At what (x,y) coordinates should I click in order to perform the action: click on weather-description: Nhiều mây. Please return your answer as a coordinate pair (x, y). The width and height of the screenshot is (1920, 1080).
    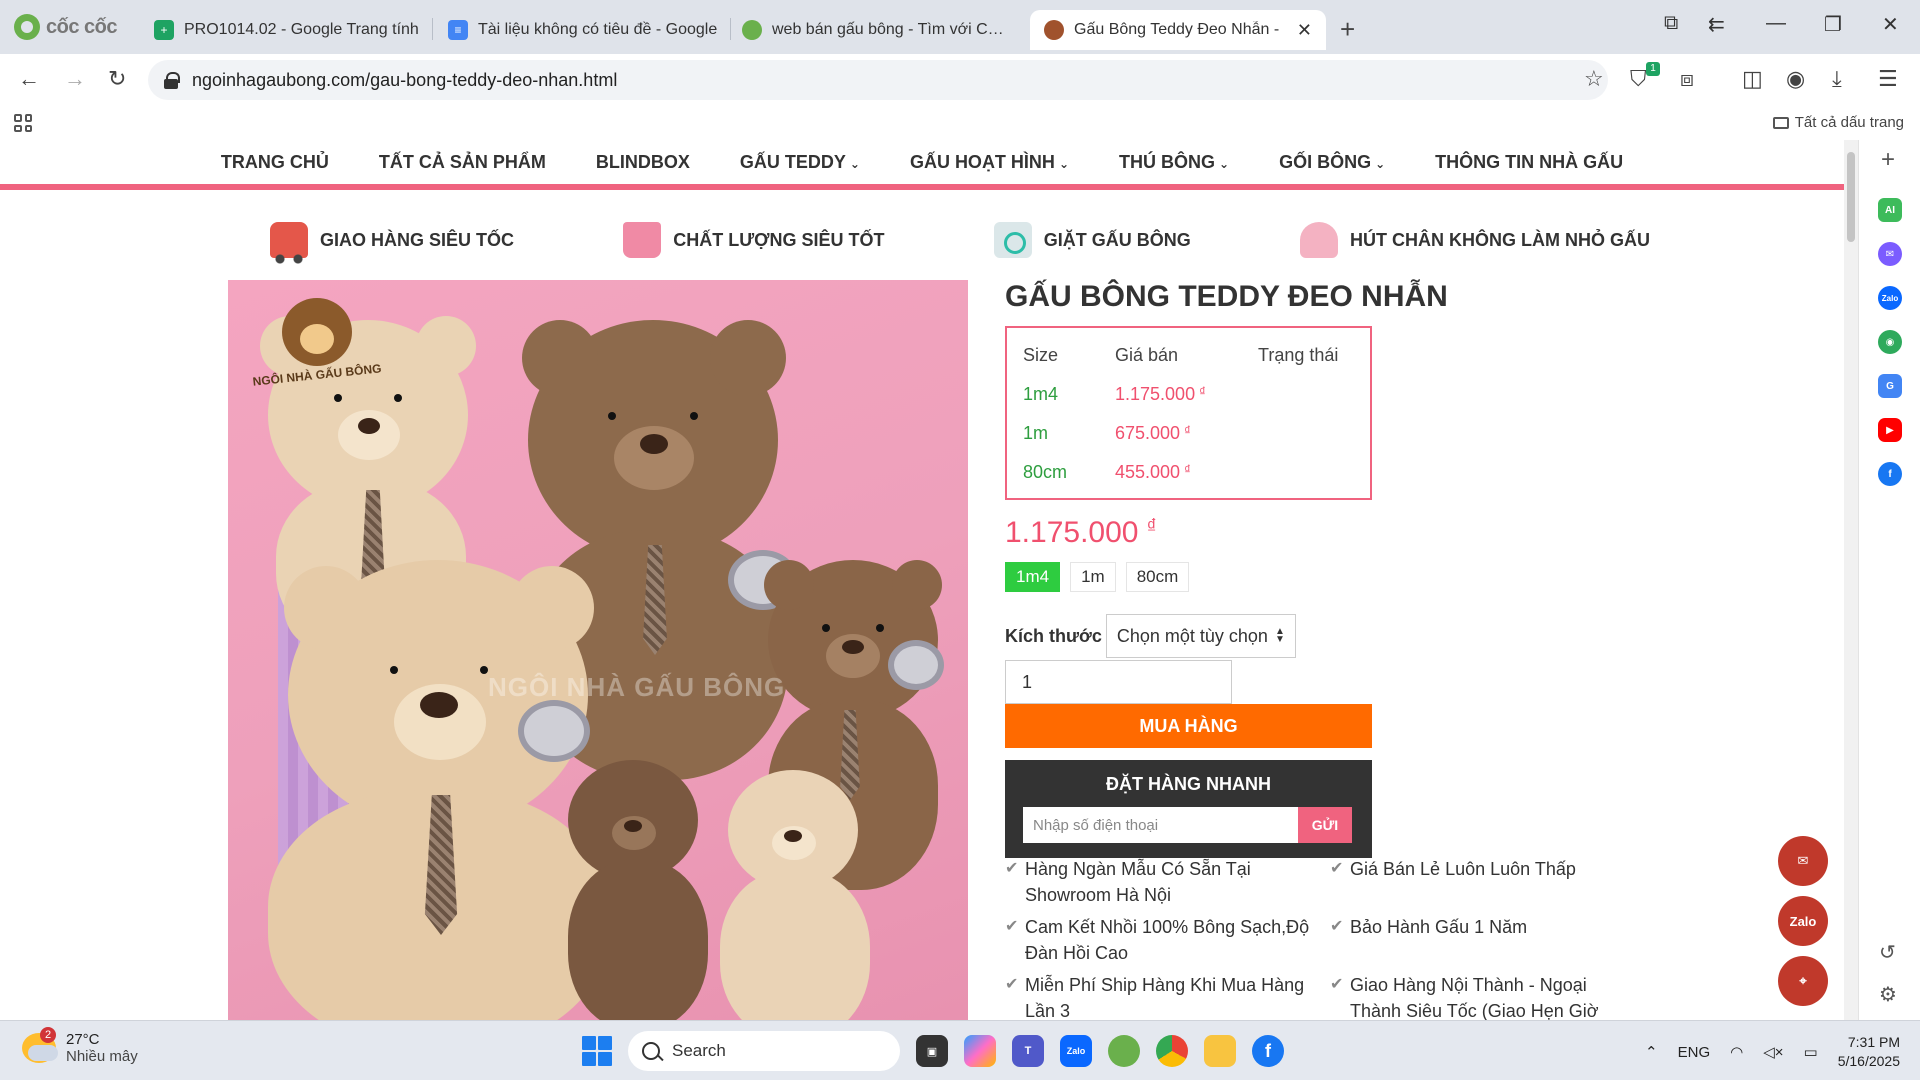
    Looking at the image, I should click on (102, 1056).